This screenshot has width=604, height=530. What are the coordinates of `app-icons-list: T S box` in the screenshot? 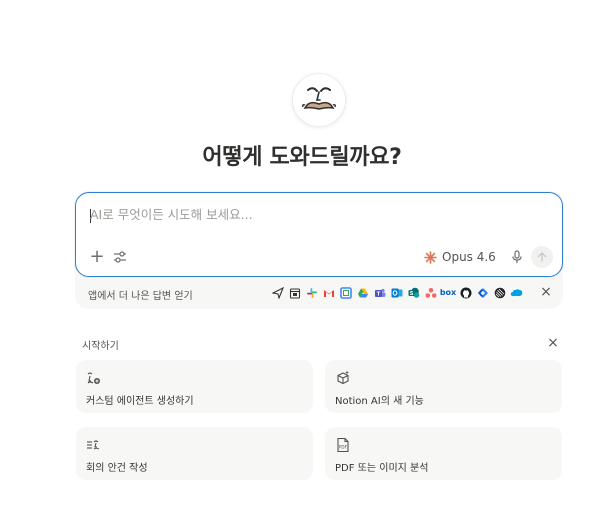 It's located at (397, 292).